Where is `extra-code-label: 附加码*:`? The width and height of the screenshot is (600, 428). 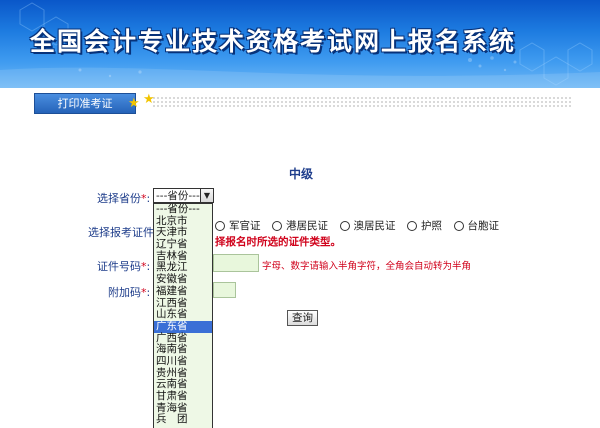 extra-code-label: 附加码*: is located at coordinates (129, 292).